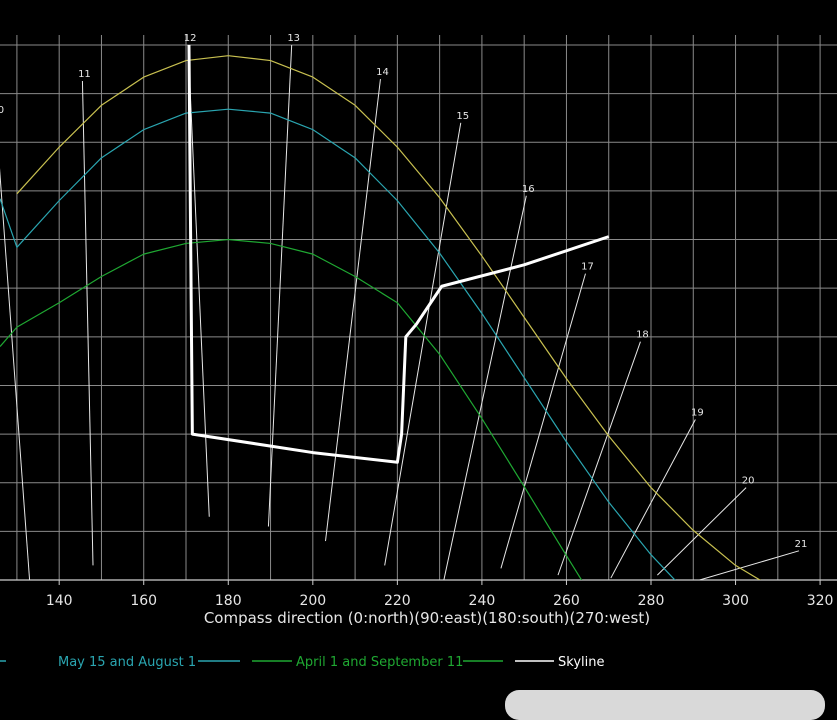 The image size is (837, 720). Describe the element at coordinates (59, 601) in the screenshot. I see `x-tick-label: 140` at that location.